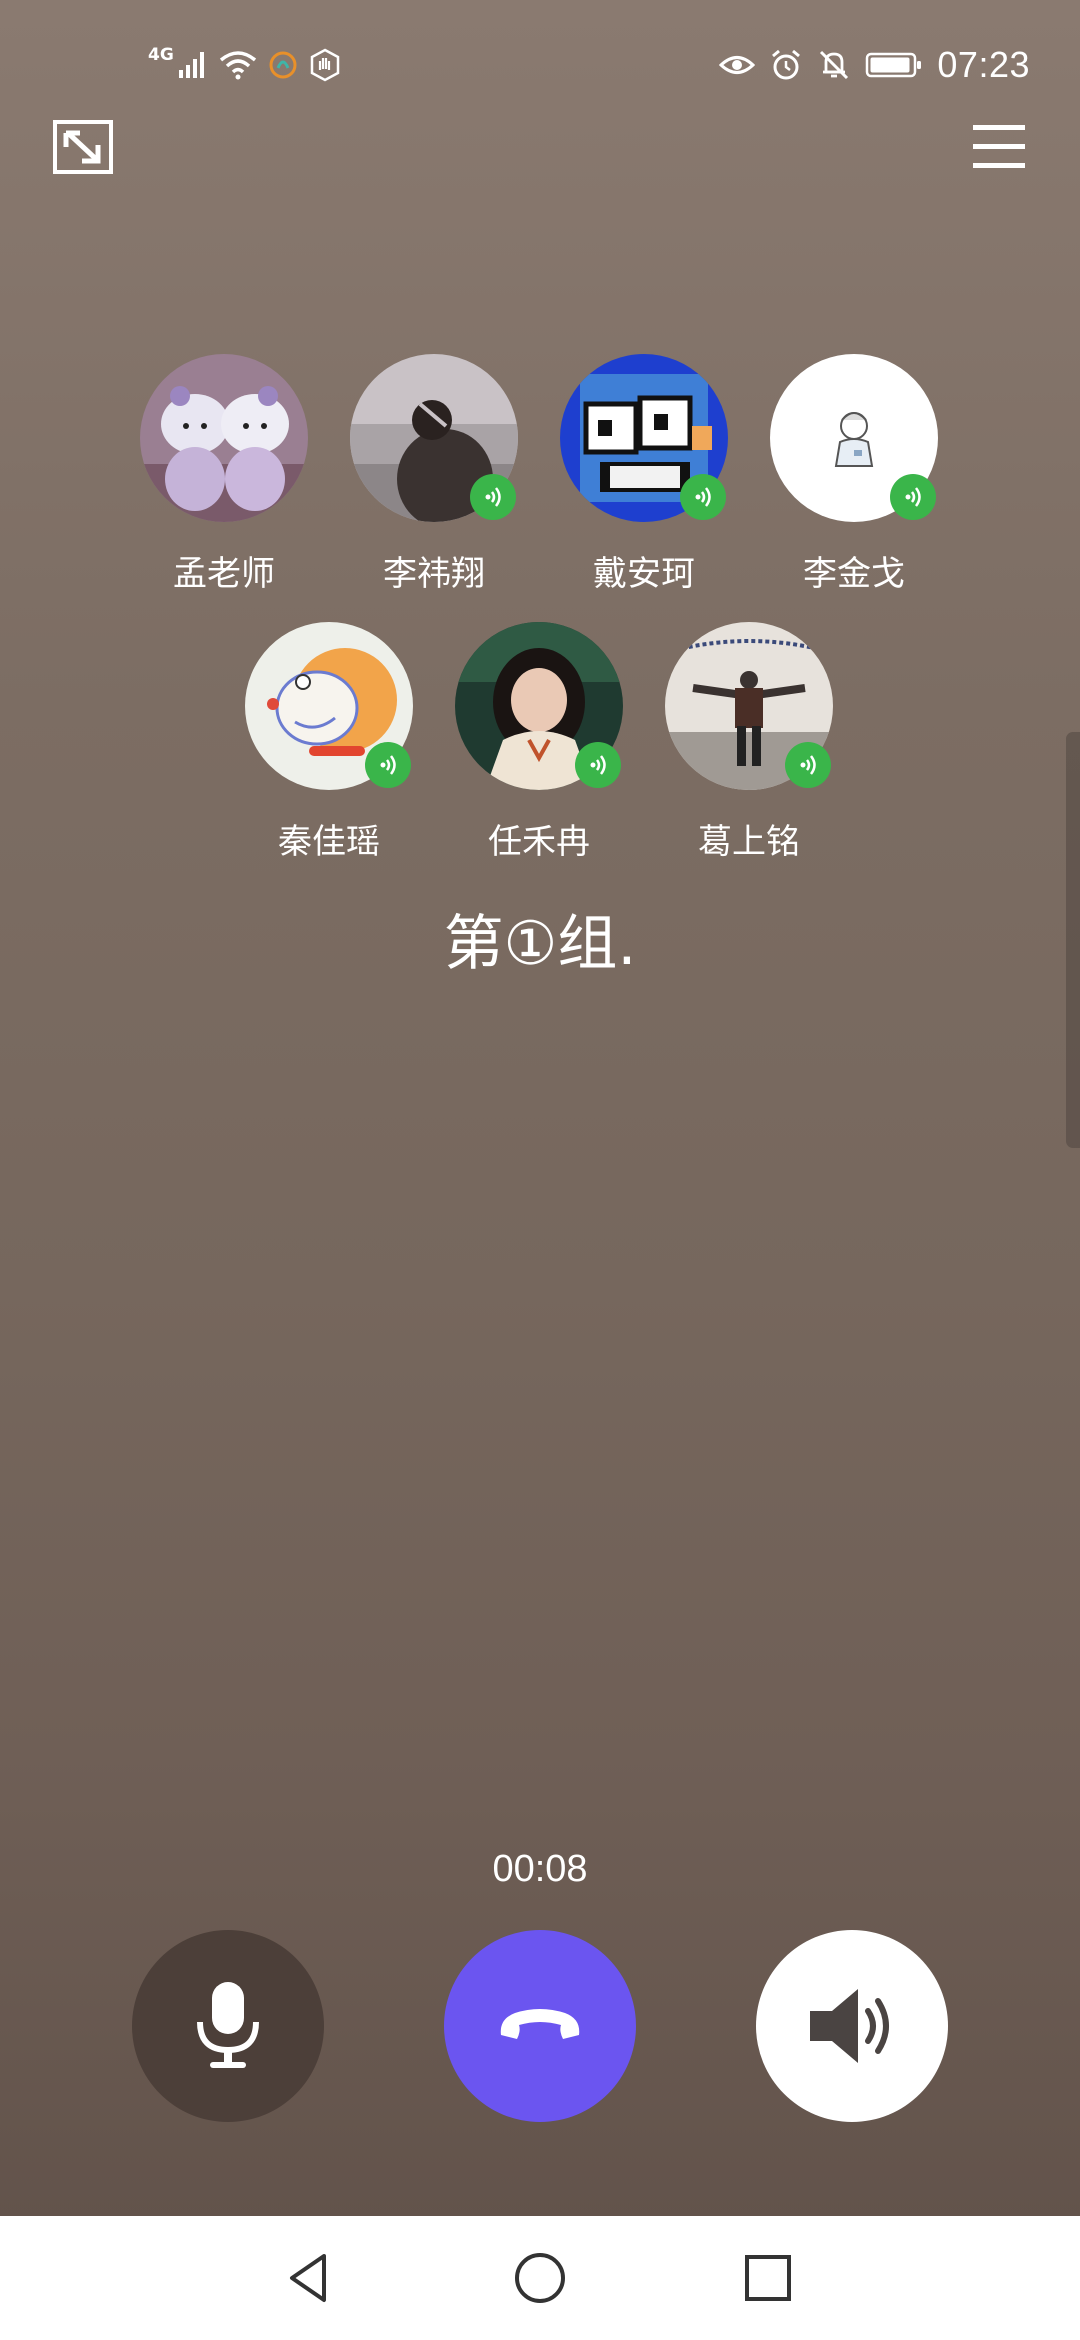 This screenshot has width=1080, height=2340. I want to click on recent-square-icon, so click(768, 2278).